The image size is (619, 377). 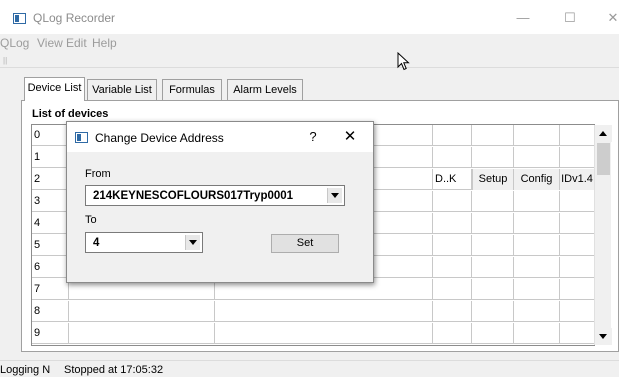 I want to click on row-number: 8, so click(x=50, y=311).